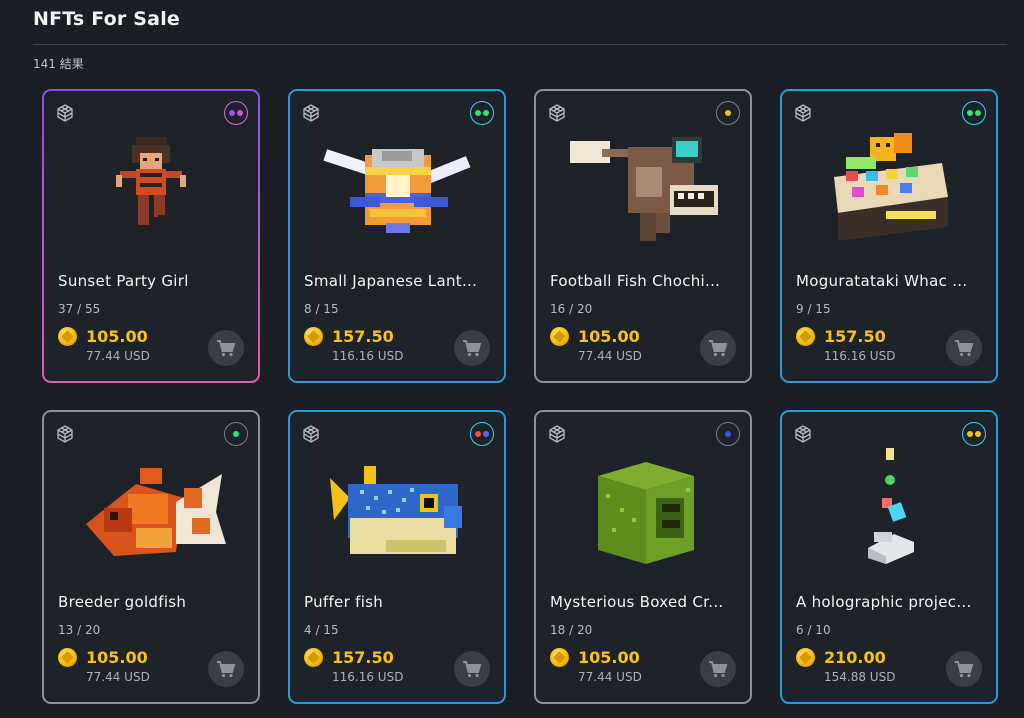 This screenshot has width=1024, height=718. What do you see at coordinates (58, 64) in the screenshot?
I see `result-count: 141 結果` at bounding box center [58, 64].